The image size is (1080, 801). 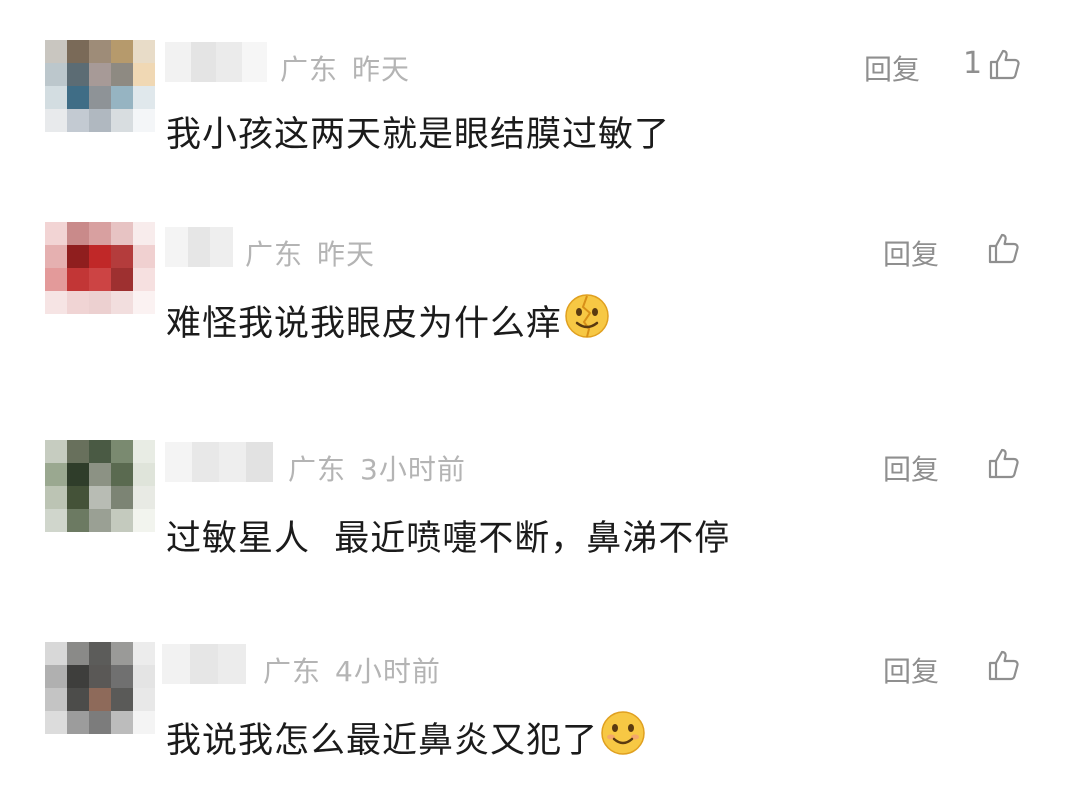 I want to click on comment-text: 过敏星人 最近喷嚏不断，鼻涕不停, so click(x=448, y=535).